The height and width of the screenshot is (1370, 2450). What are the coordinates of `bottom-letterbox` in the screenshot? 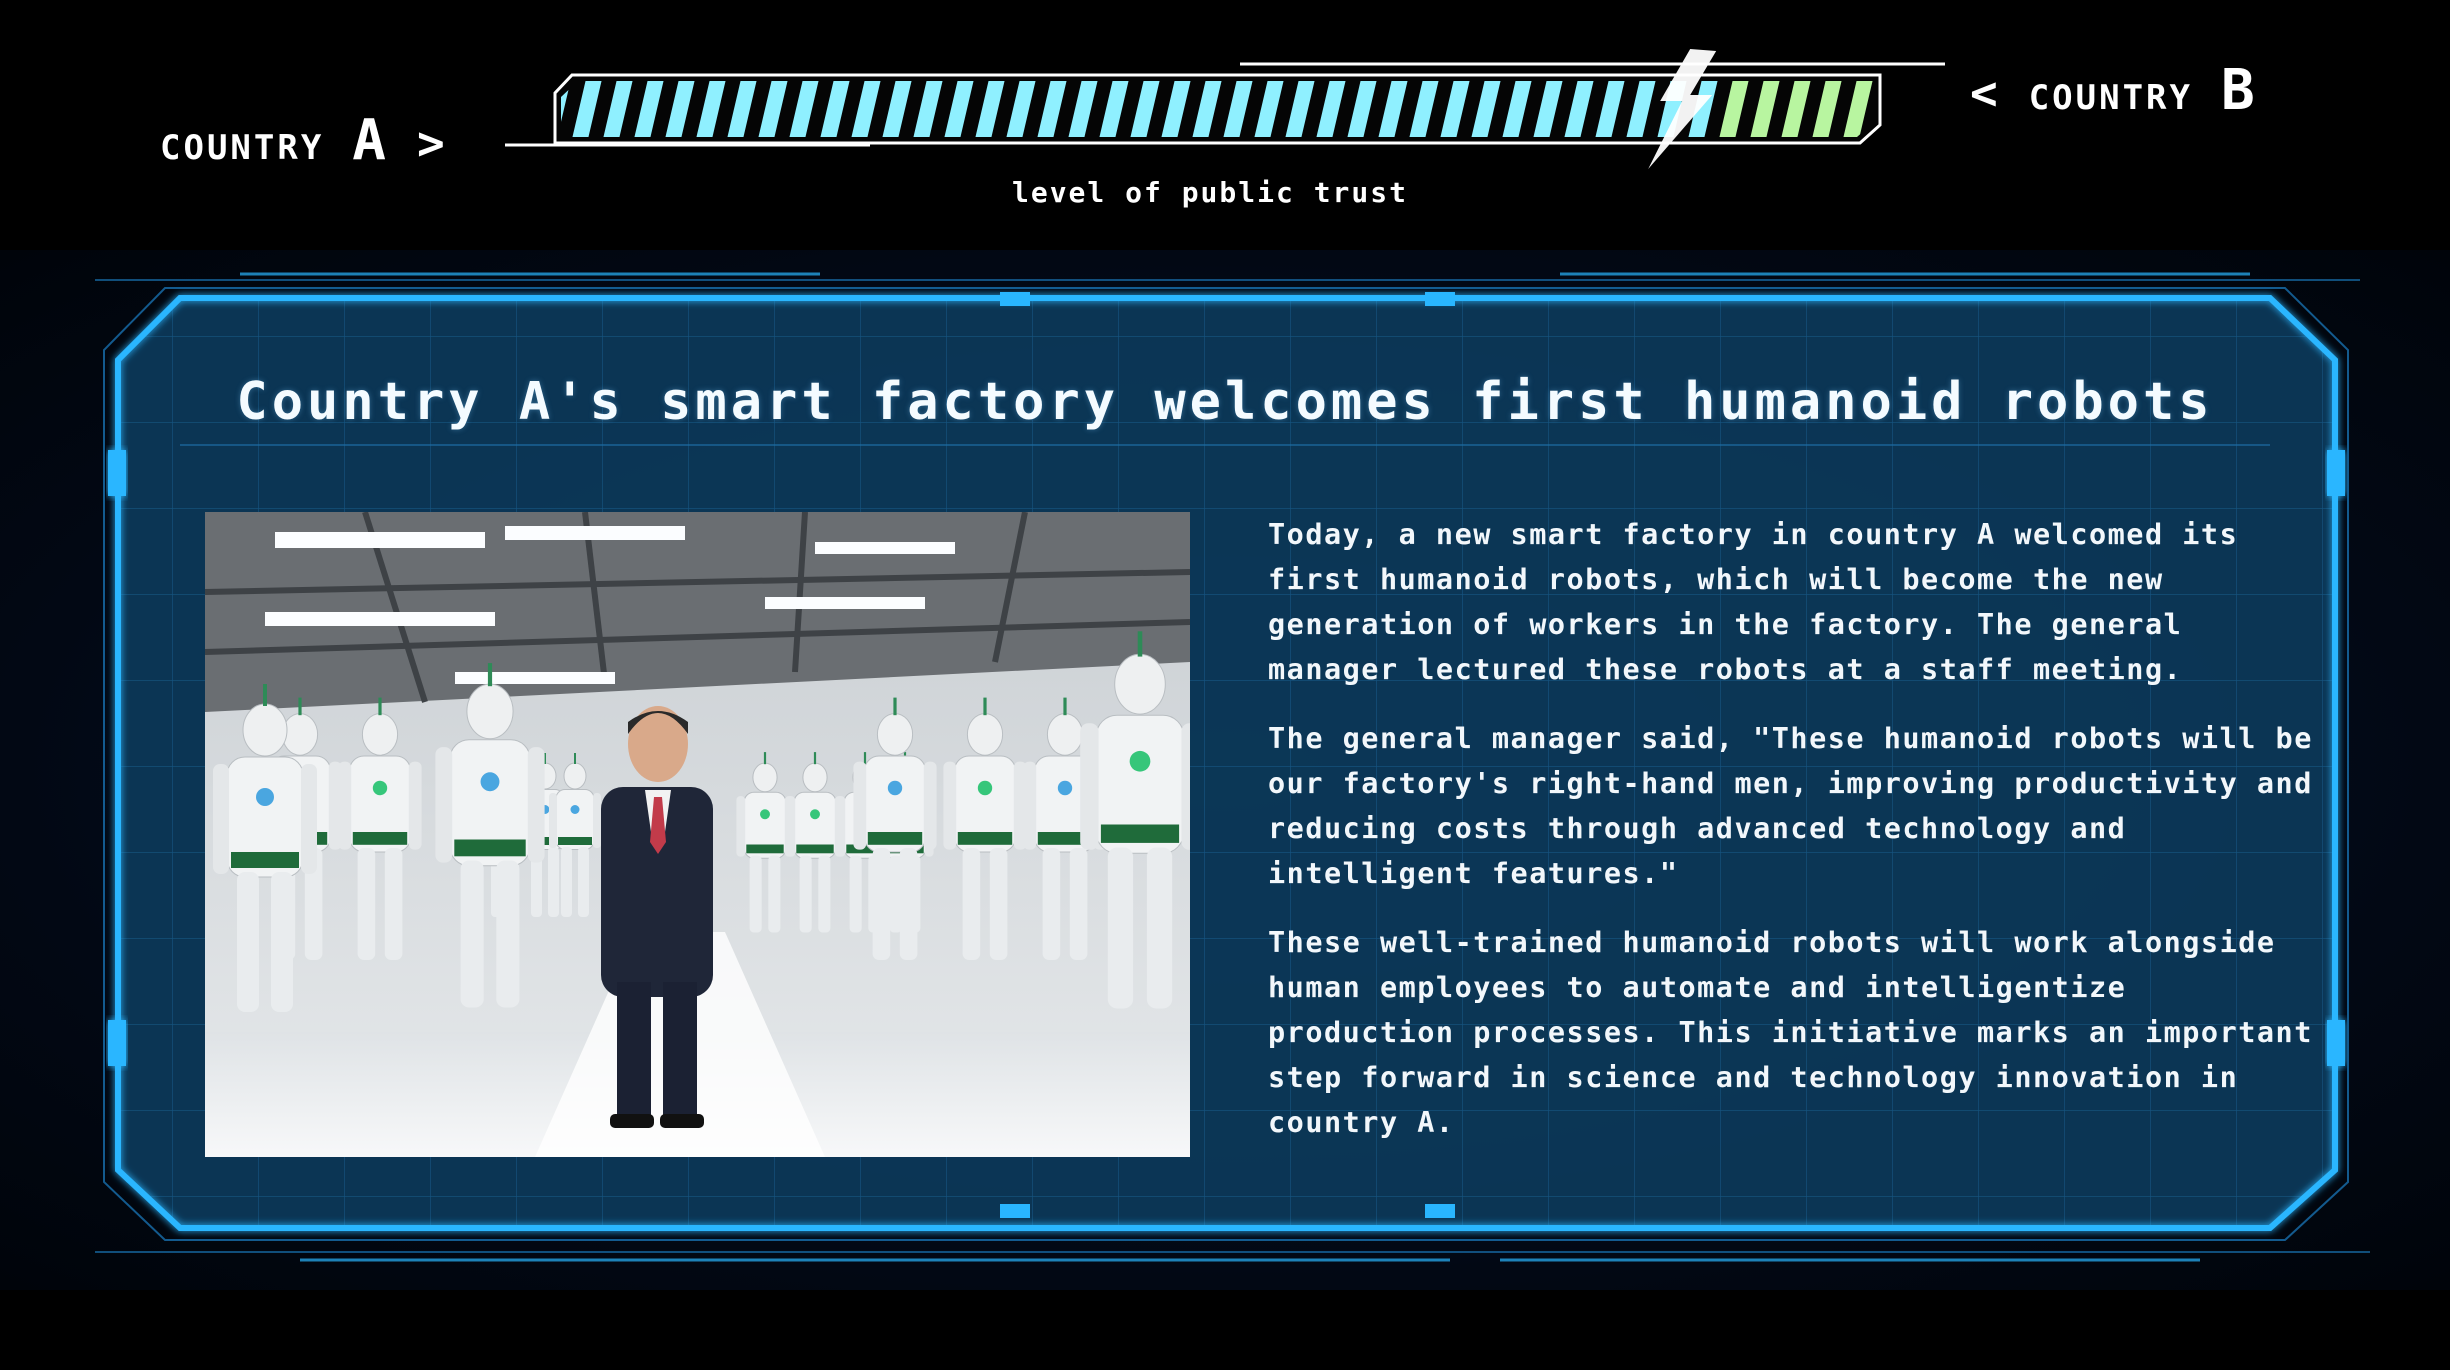 It's located at (1225, 1330).